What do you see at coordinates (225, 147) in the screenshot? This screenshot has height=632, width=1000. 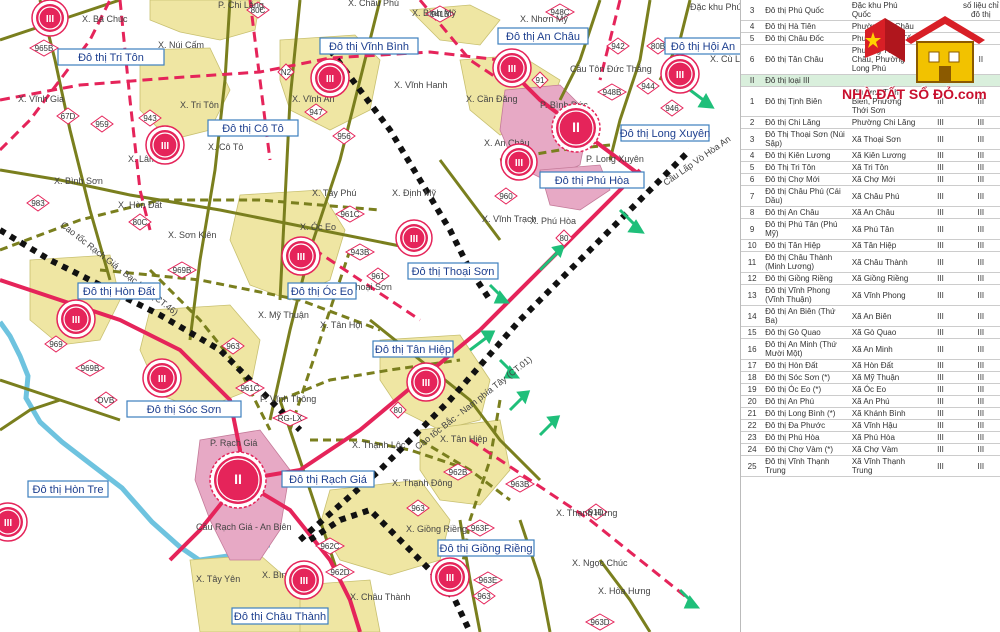 I see `commune-label: X. Cô Tô` at bounding box center [225, 147].